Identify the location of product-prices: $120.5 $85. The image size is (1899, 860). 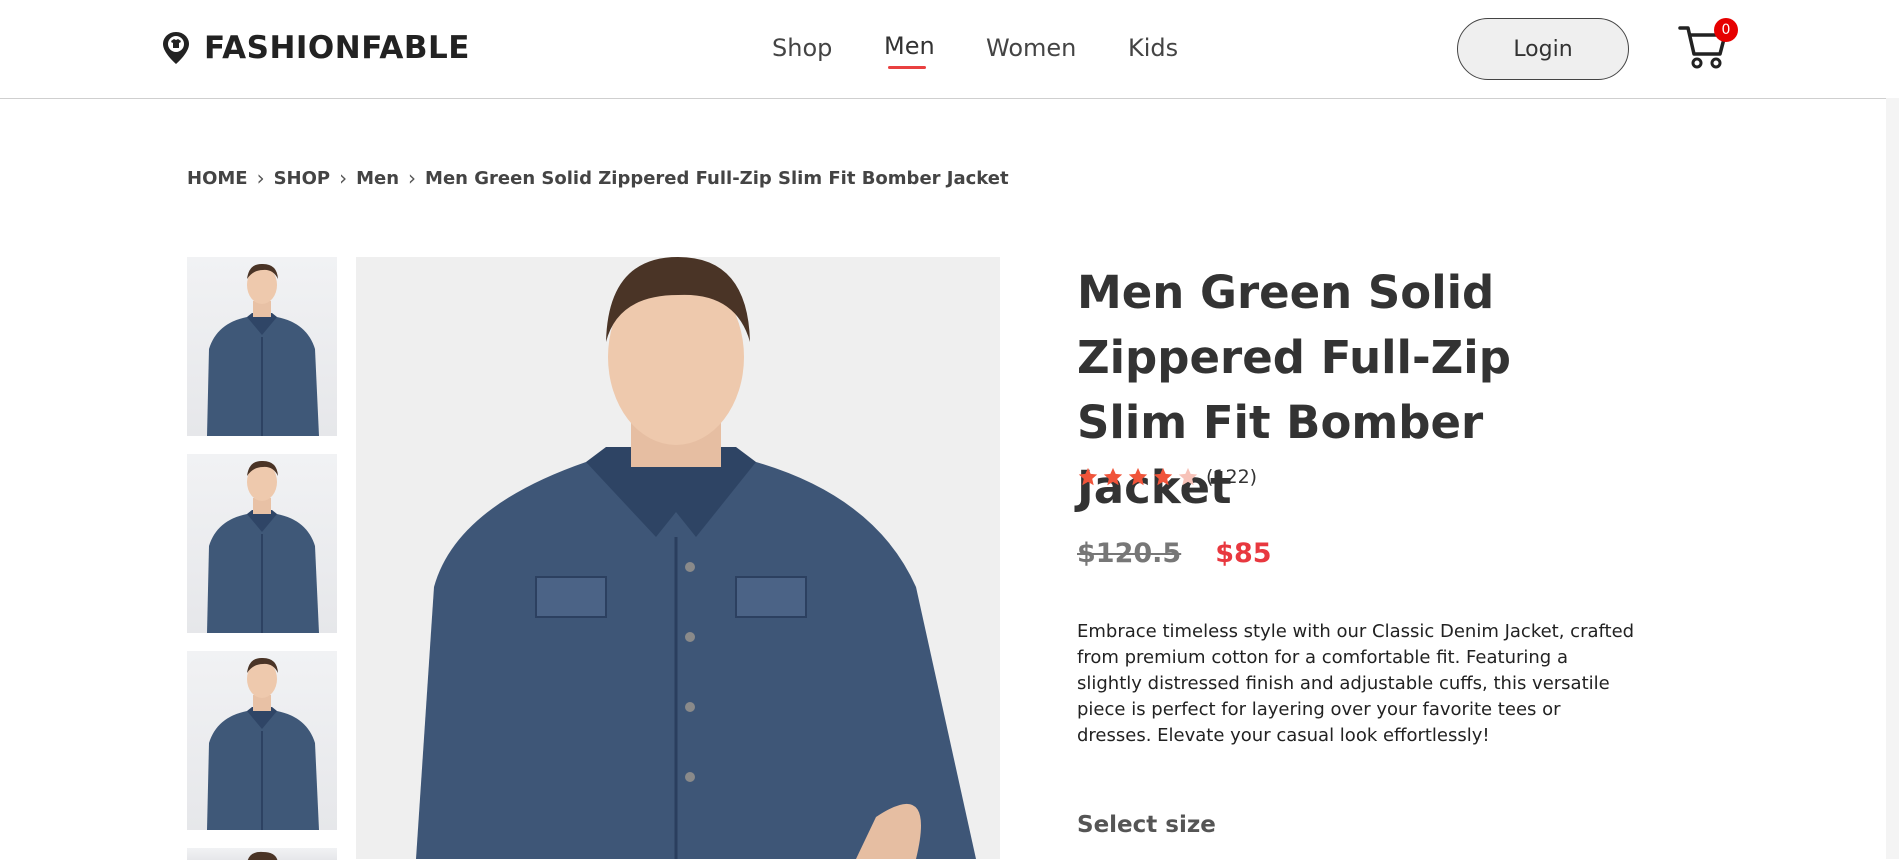
(1174, 553).